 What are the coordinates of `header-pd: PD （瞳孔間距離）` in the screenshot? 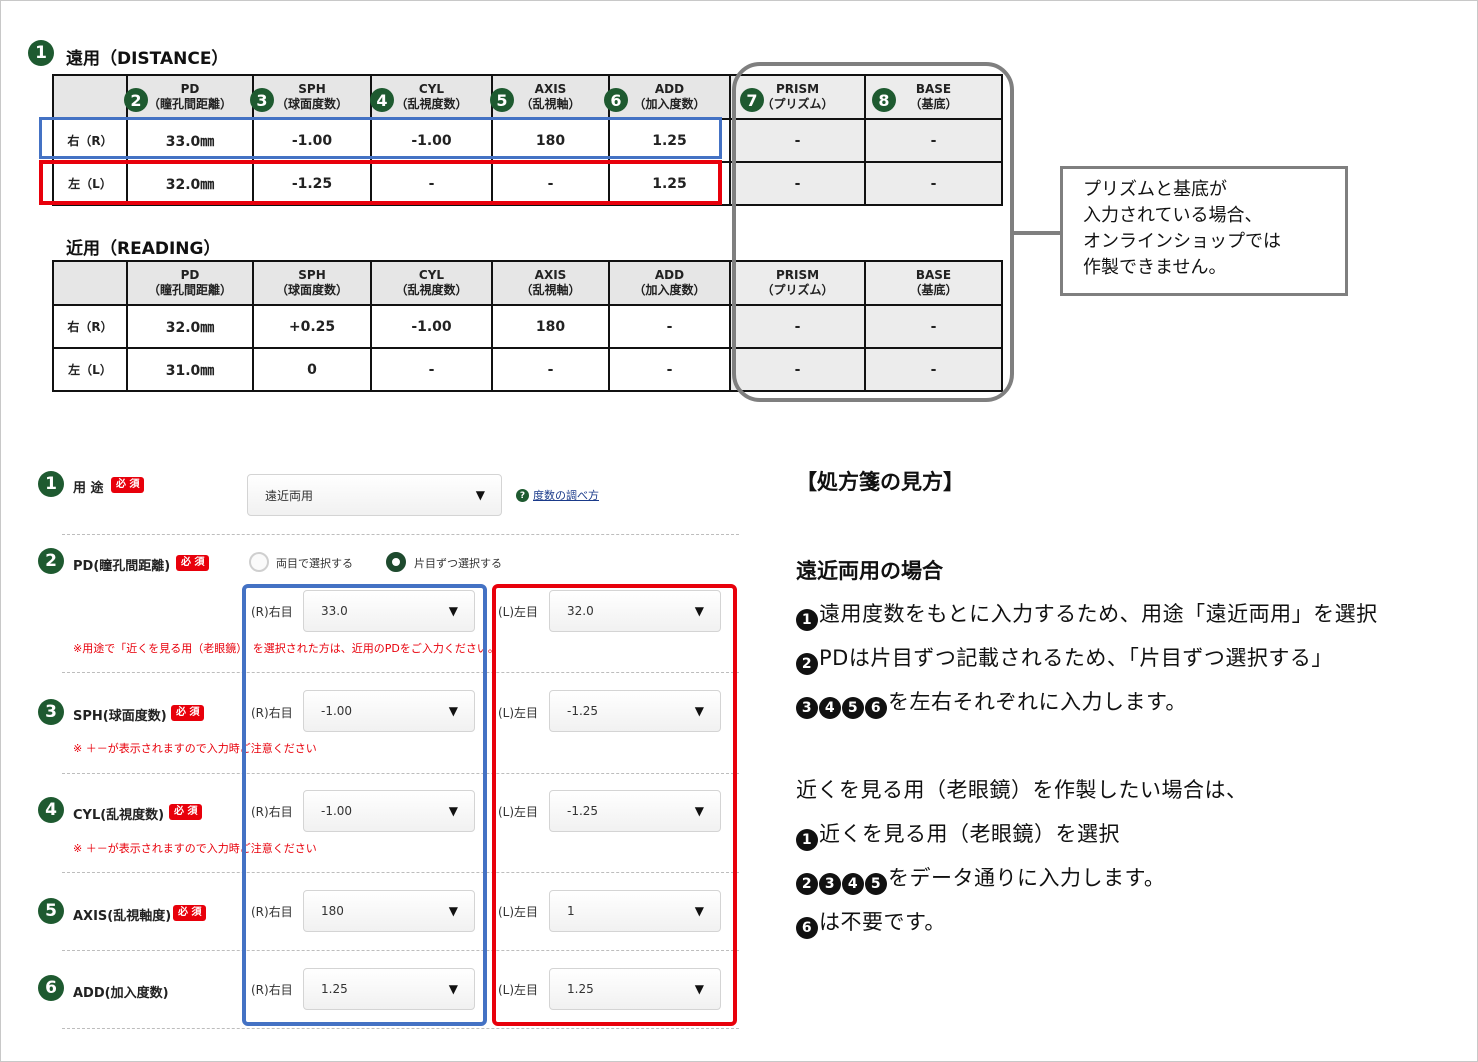 It's located at (190, 283).